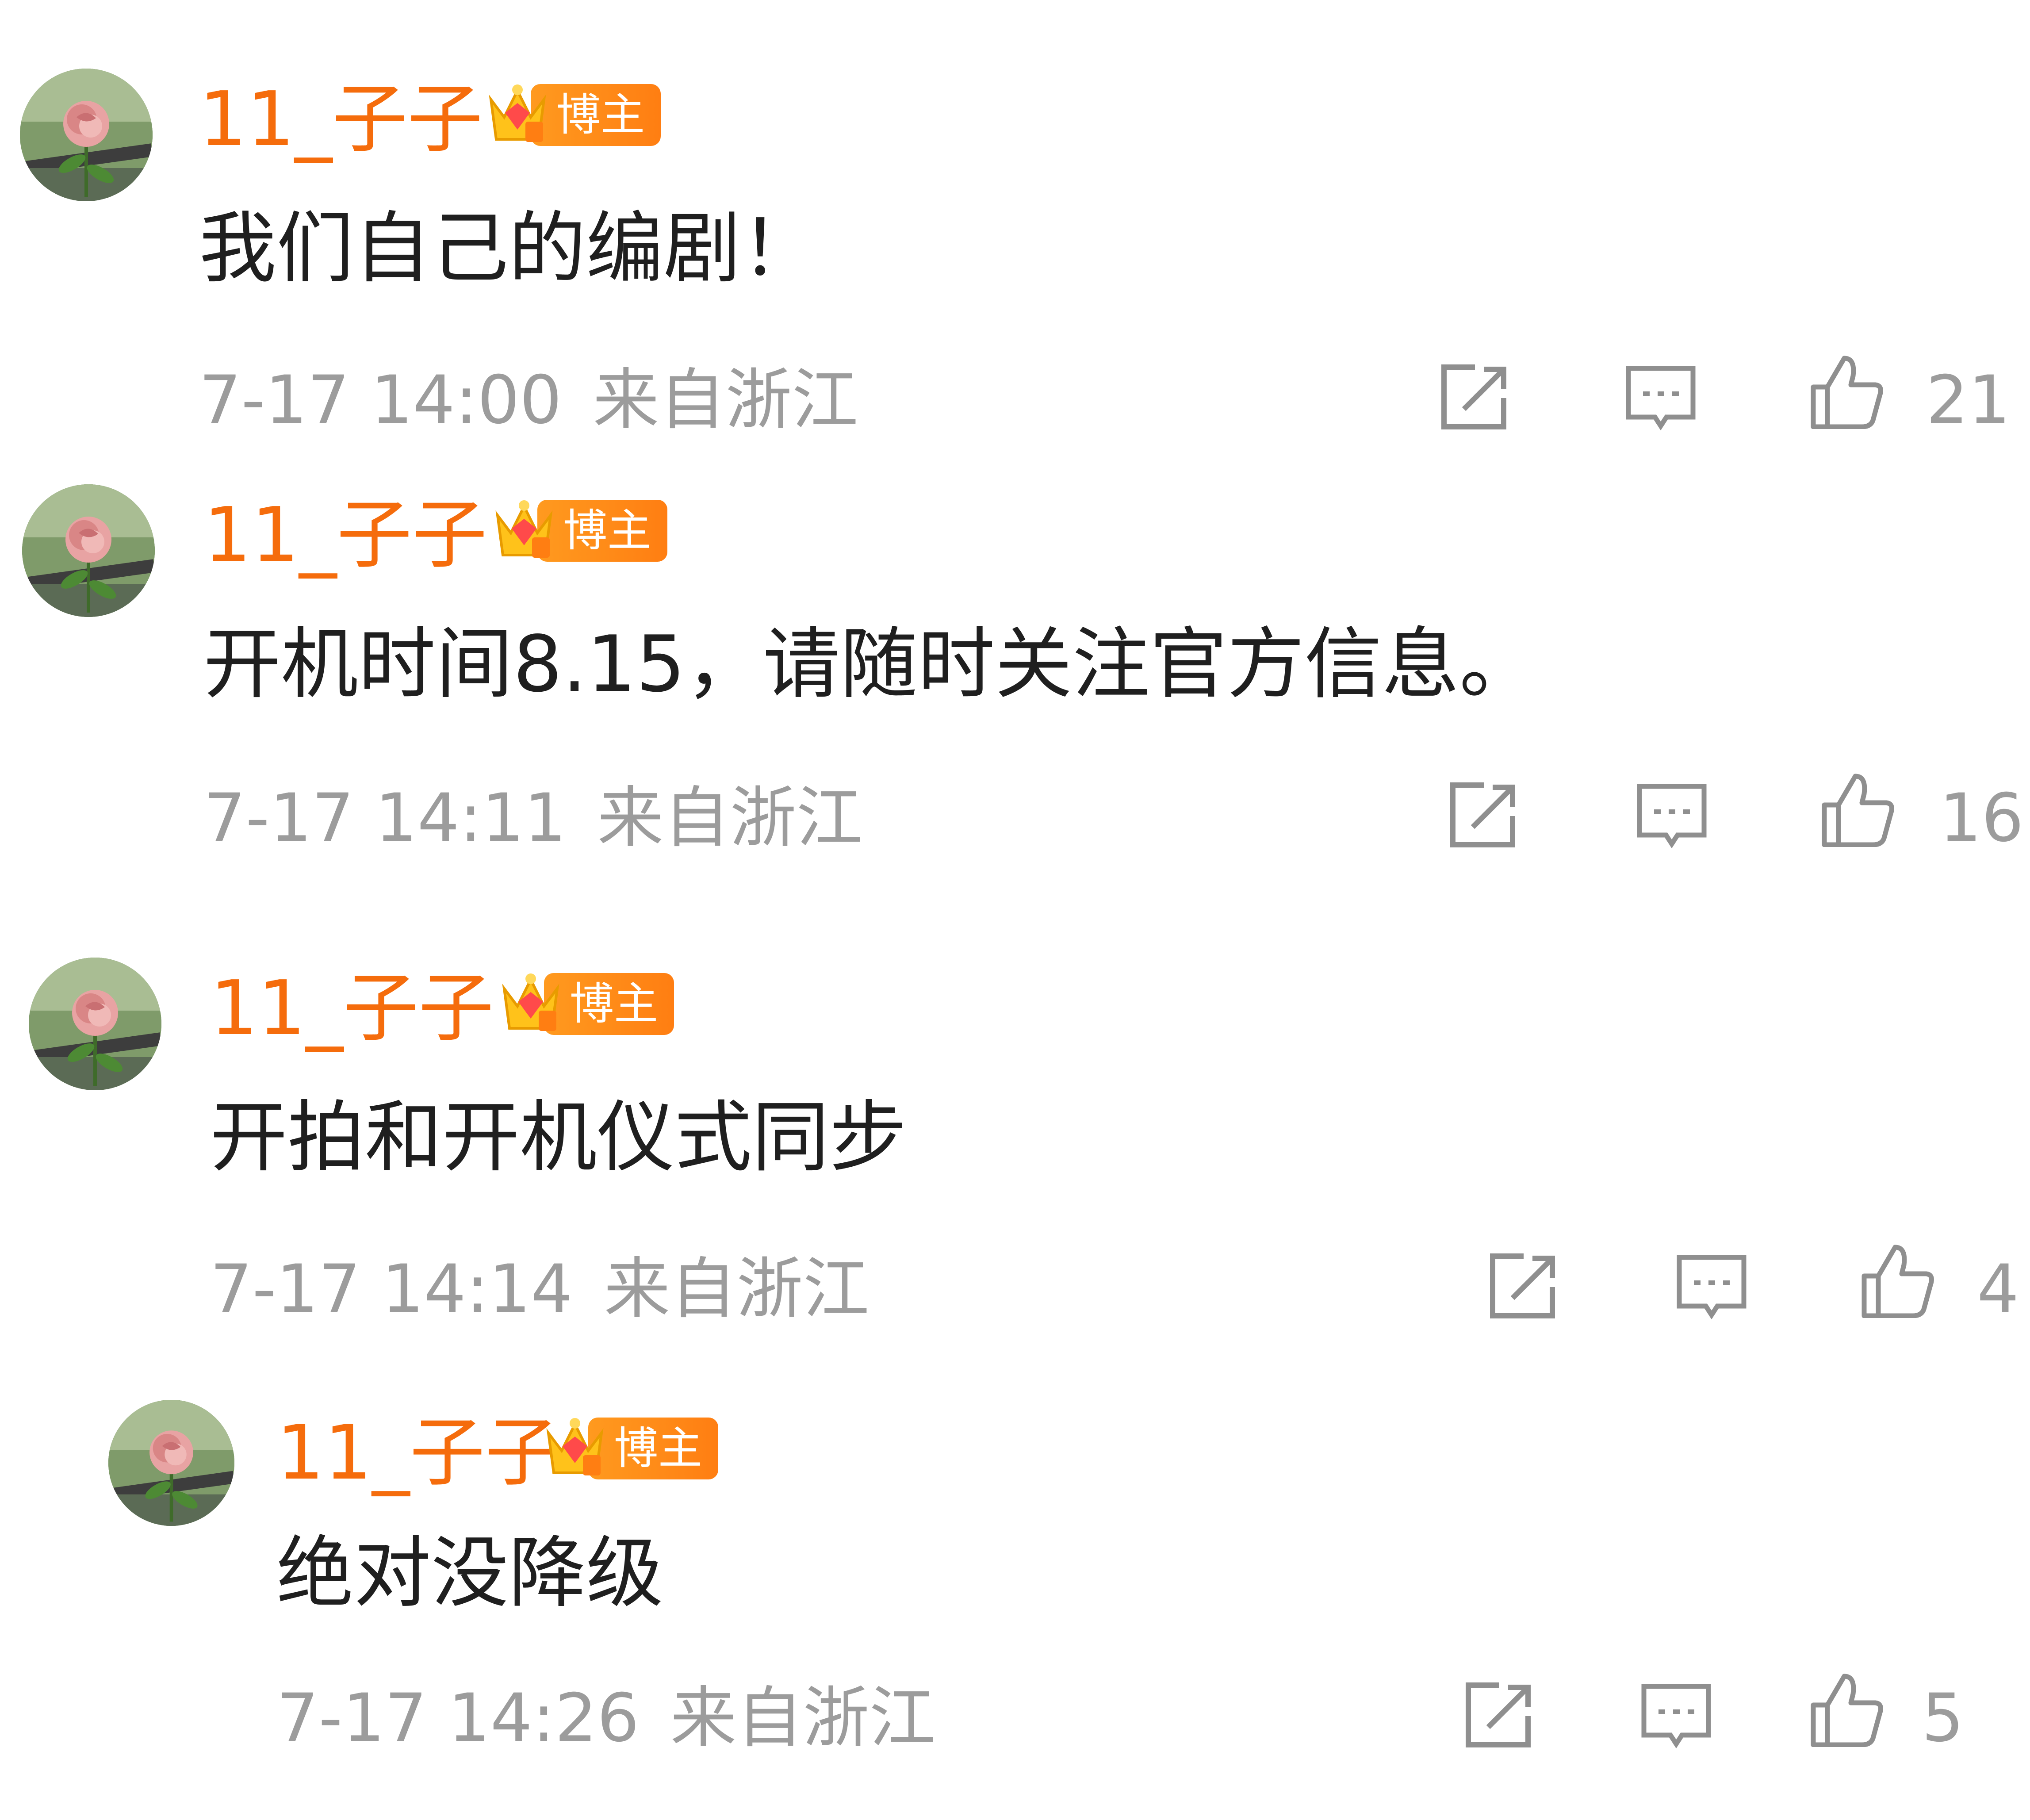 This screenshot has width=2030, height=1820. I want to click on like-count: 5, so click(1943, 1718).